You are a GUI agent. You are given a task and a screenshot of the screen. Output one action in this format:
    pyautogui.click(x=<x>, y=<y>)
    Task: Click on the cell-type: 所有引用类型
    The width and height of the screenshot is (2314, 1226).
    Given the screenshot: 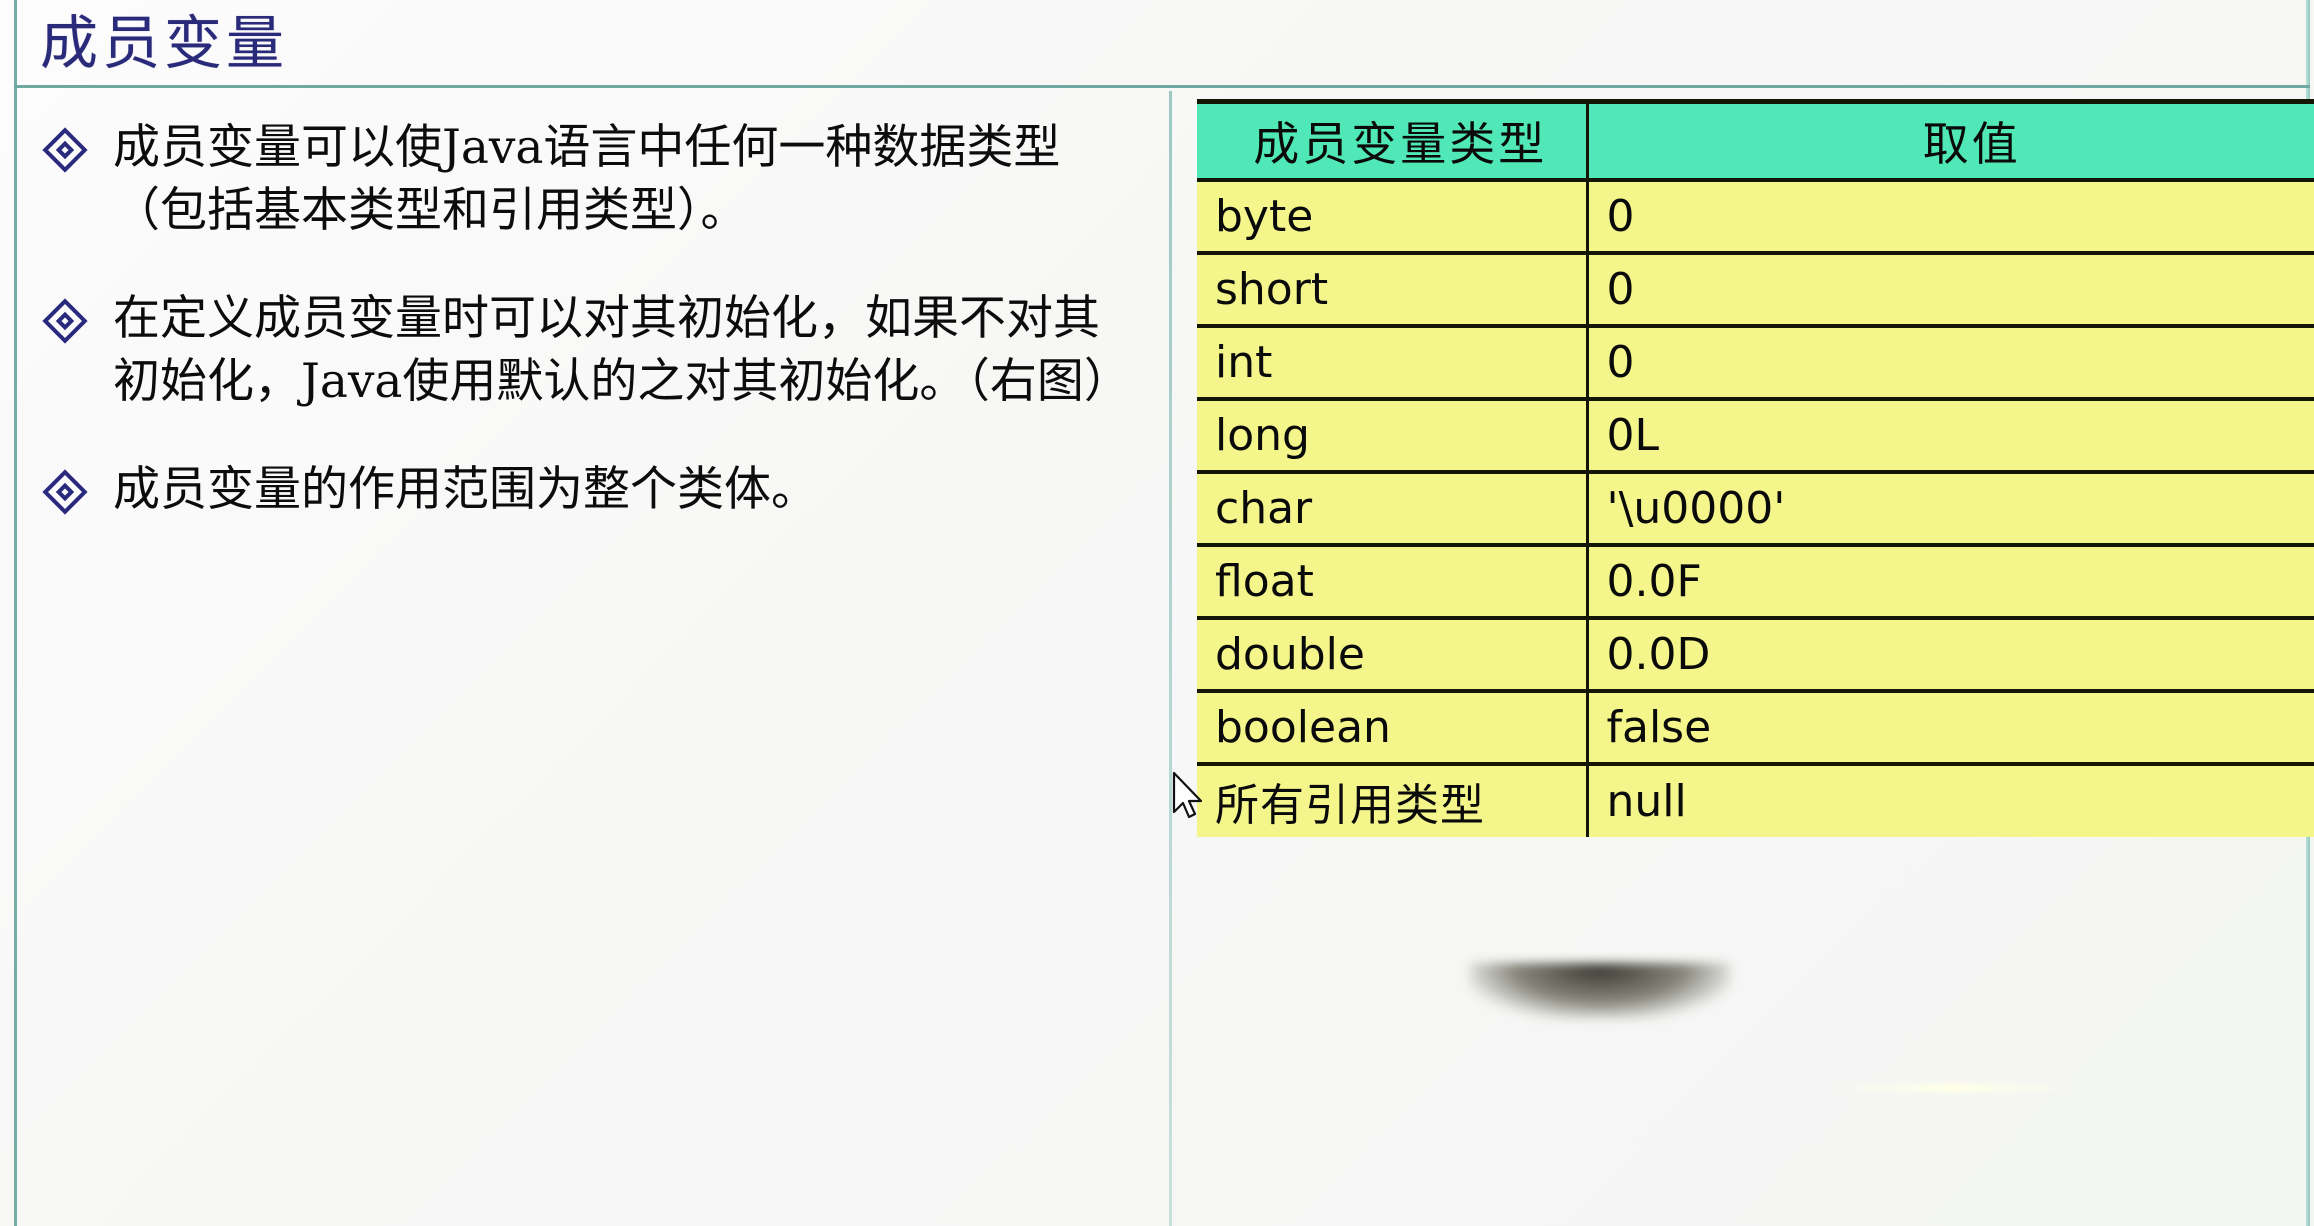 What is the action you would take?
    pyautogui.click(x=1392, y=799)
    